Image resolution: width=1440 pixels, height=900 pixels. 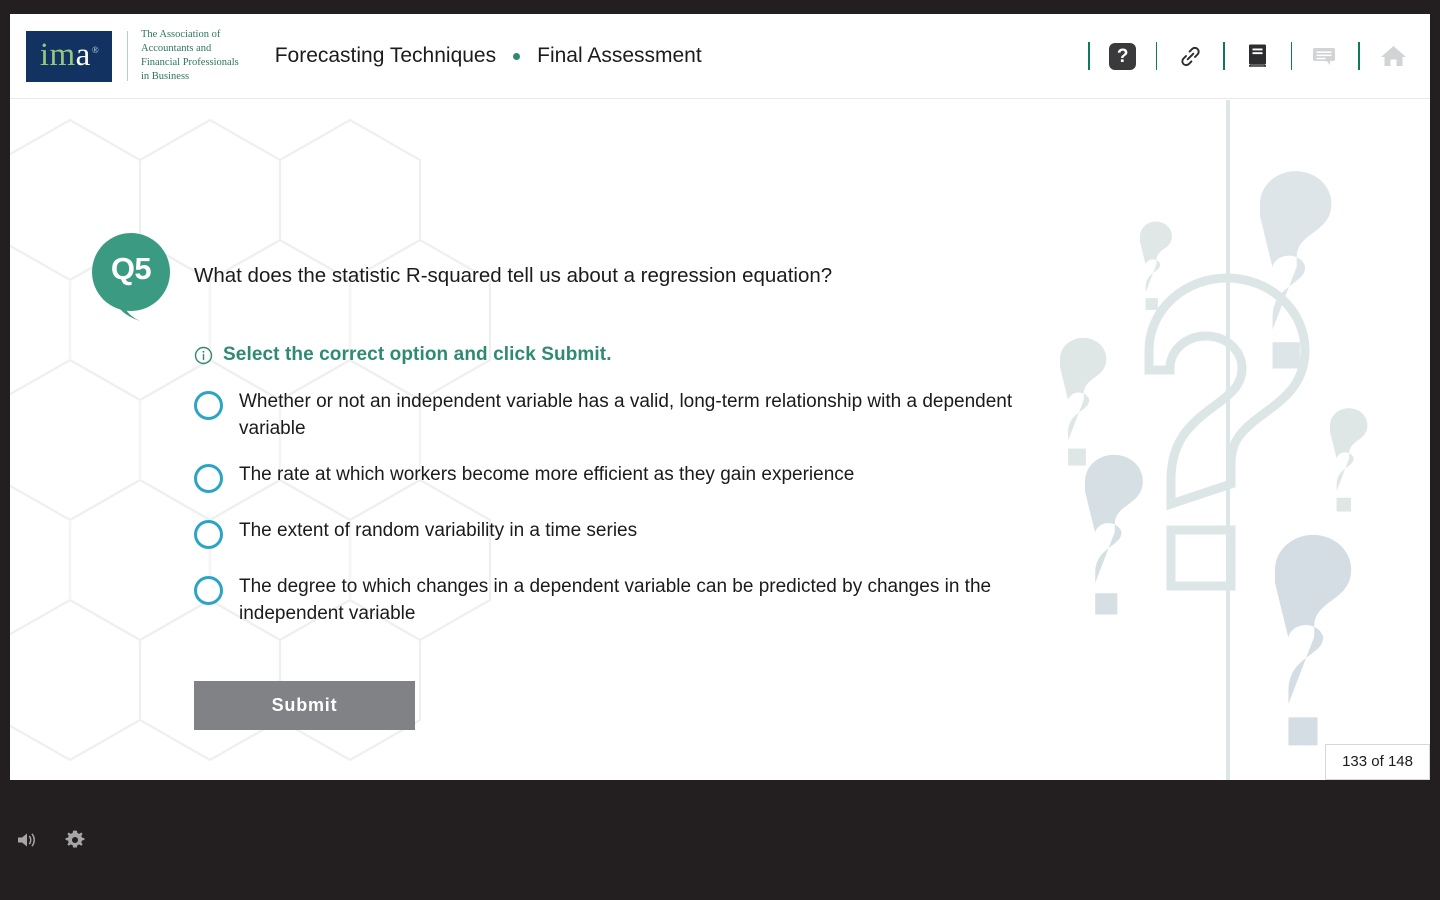 I want to click on ima-logo-mark: ima®, so click(x=69, y=56).